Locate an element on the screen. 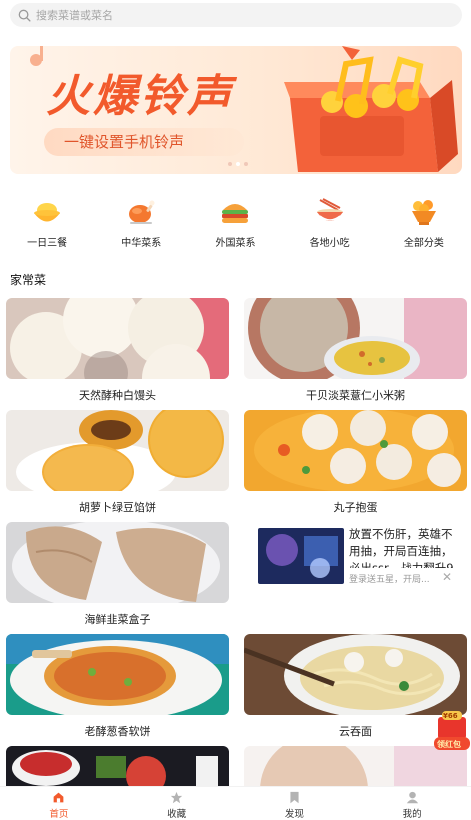 Image resolution: width=471 pixels, height=820 pixels. recipe-title: 丸子抱蛋 is located at coordinates (355, 507).